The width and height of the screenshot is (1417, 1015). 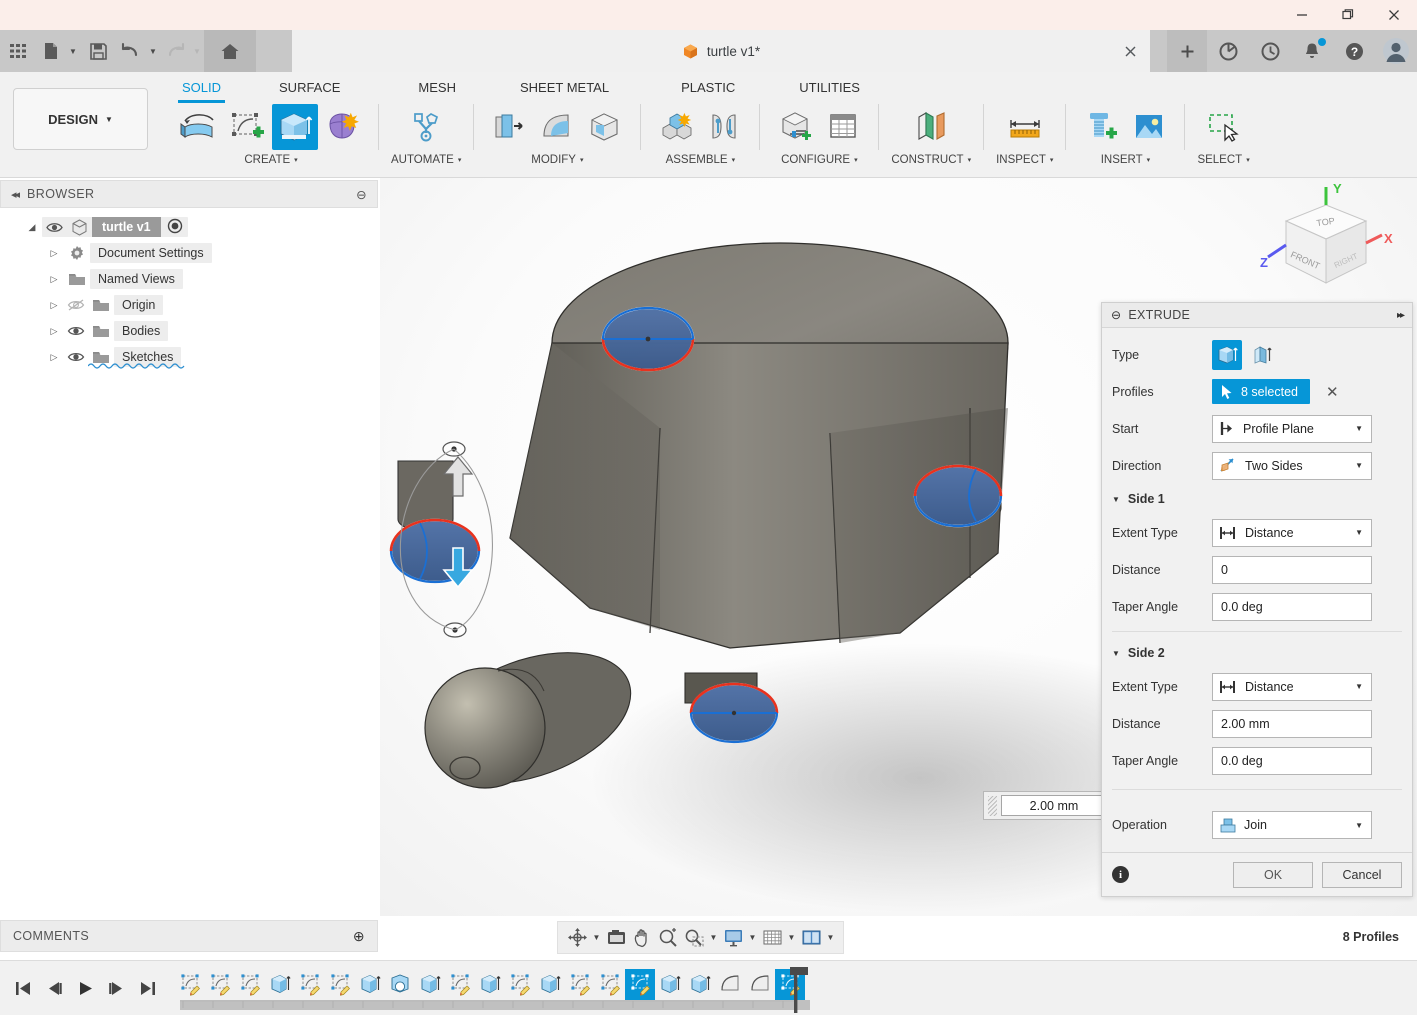 I want to click on side1-extent-type-dropdown: Distance ▼, so click(x=1292, y=532).